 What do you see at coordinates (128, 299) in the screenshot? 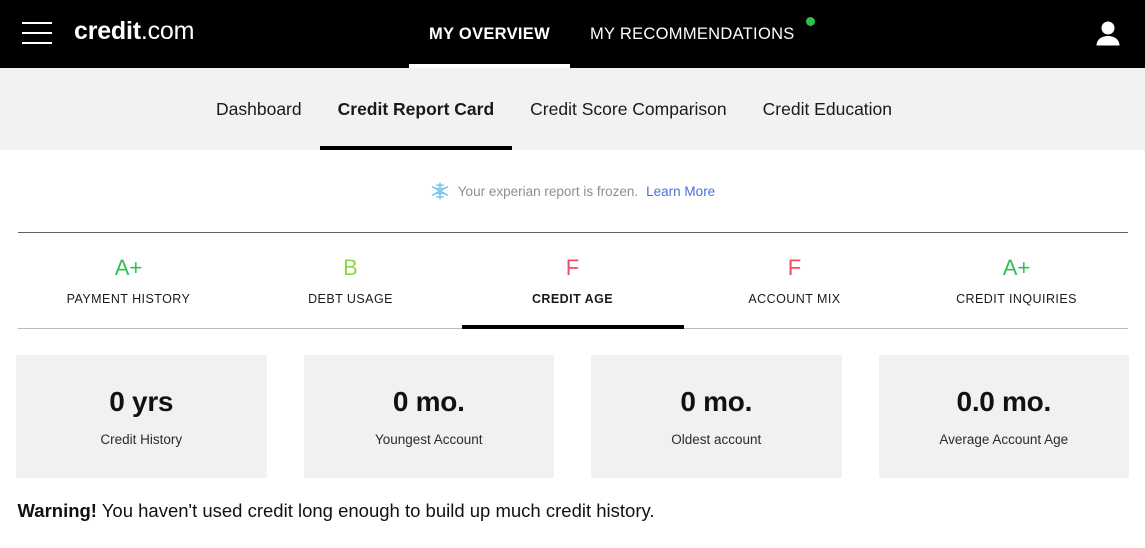
I see `grade-label: PAYMENT HISTORY` at bounding box center [128, 299].